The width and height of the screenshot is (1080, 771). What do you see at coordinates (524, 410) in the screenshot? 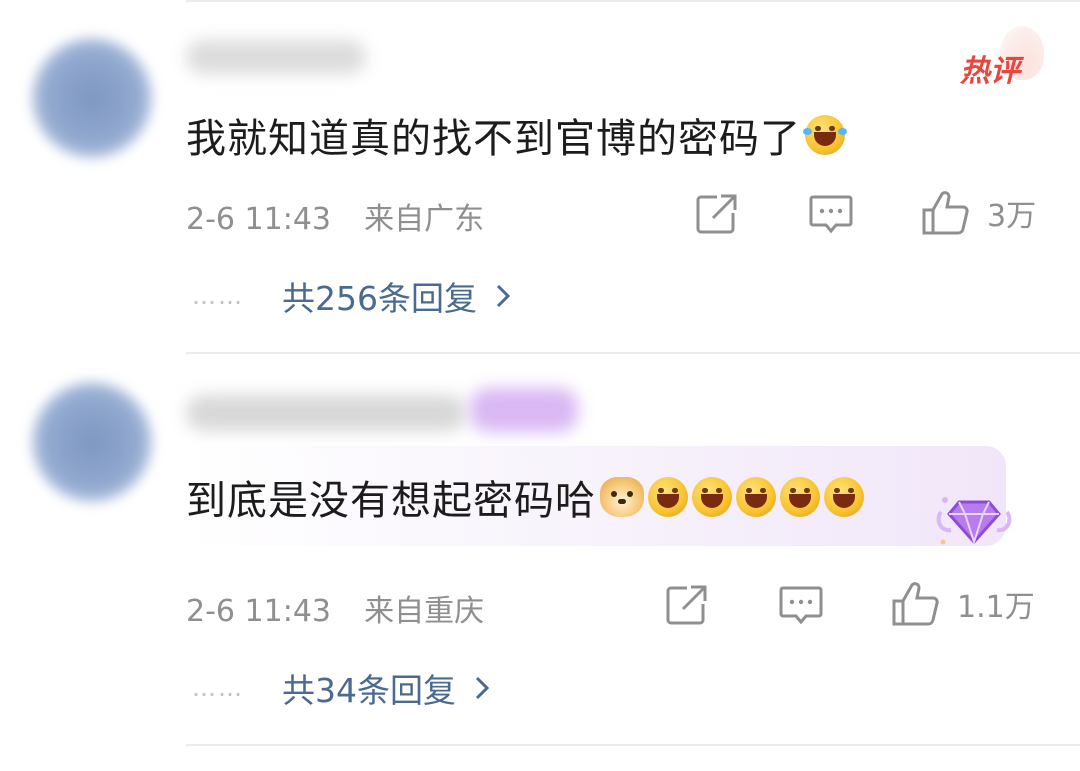
I see `member-badge-blurred` at bounding box center [524, 410].